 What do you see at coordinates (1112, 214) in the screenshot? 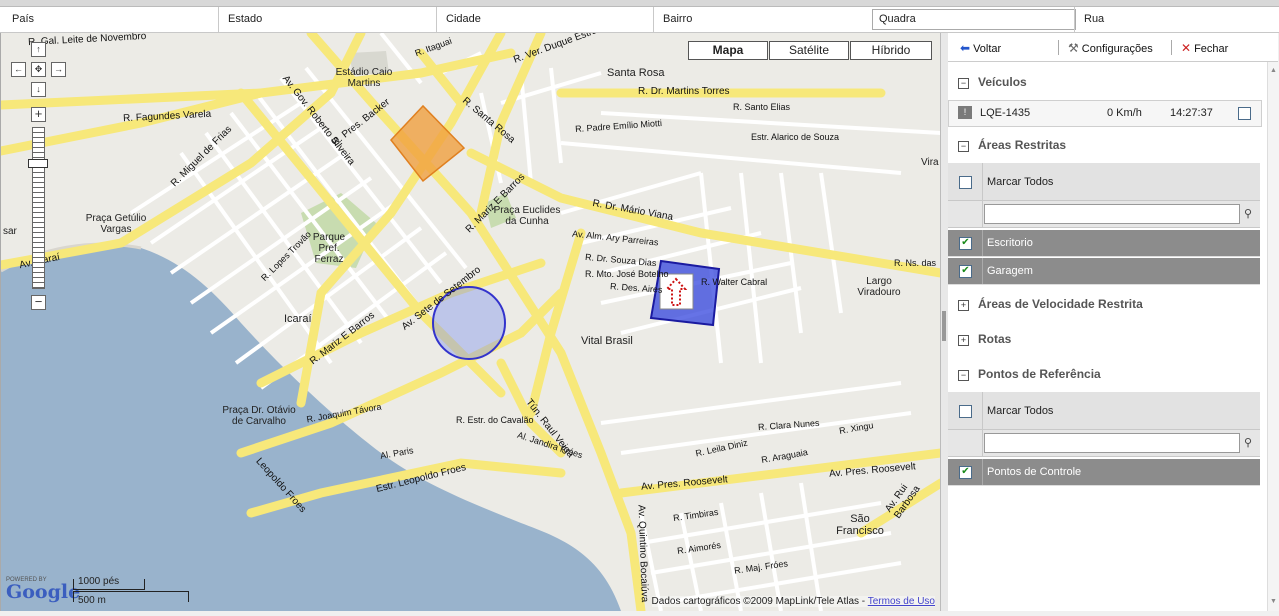
I see `restricted-filter-input` at bounding box center [1112, 214].